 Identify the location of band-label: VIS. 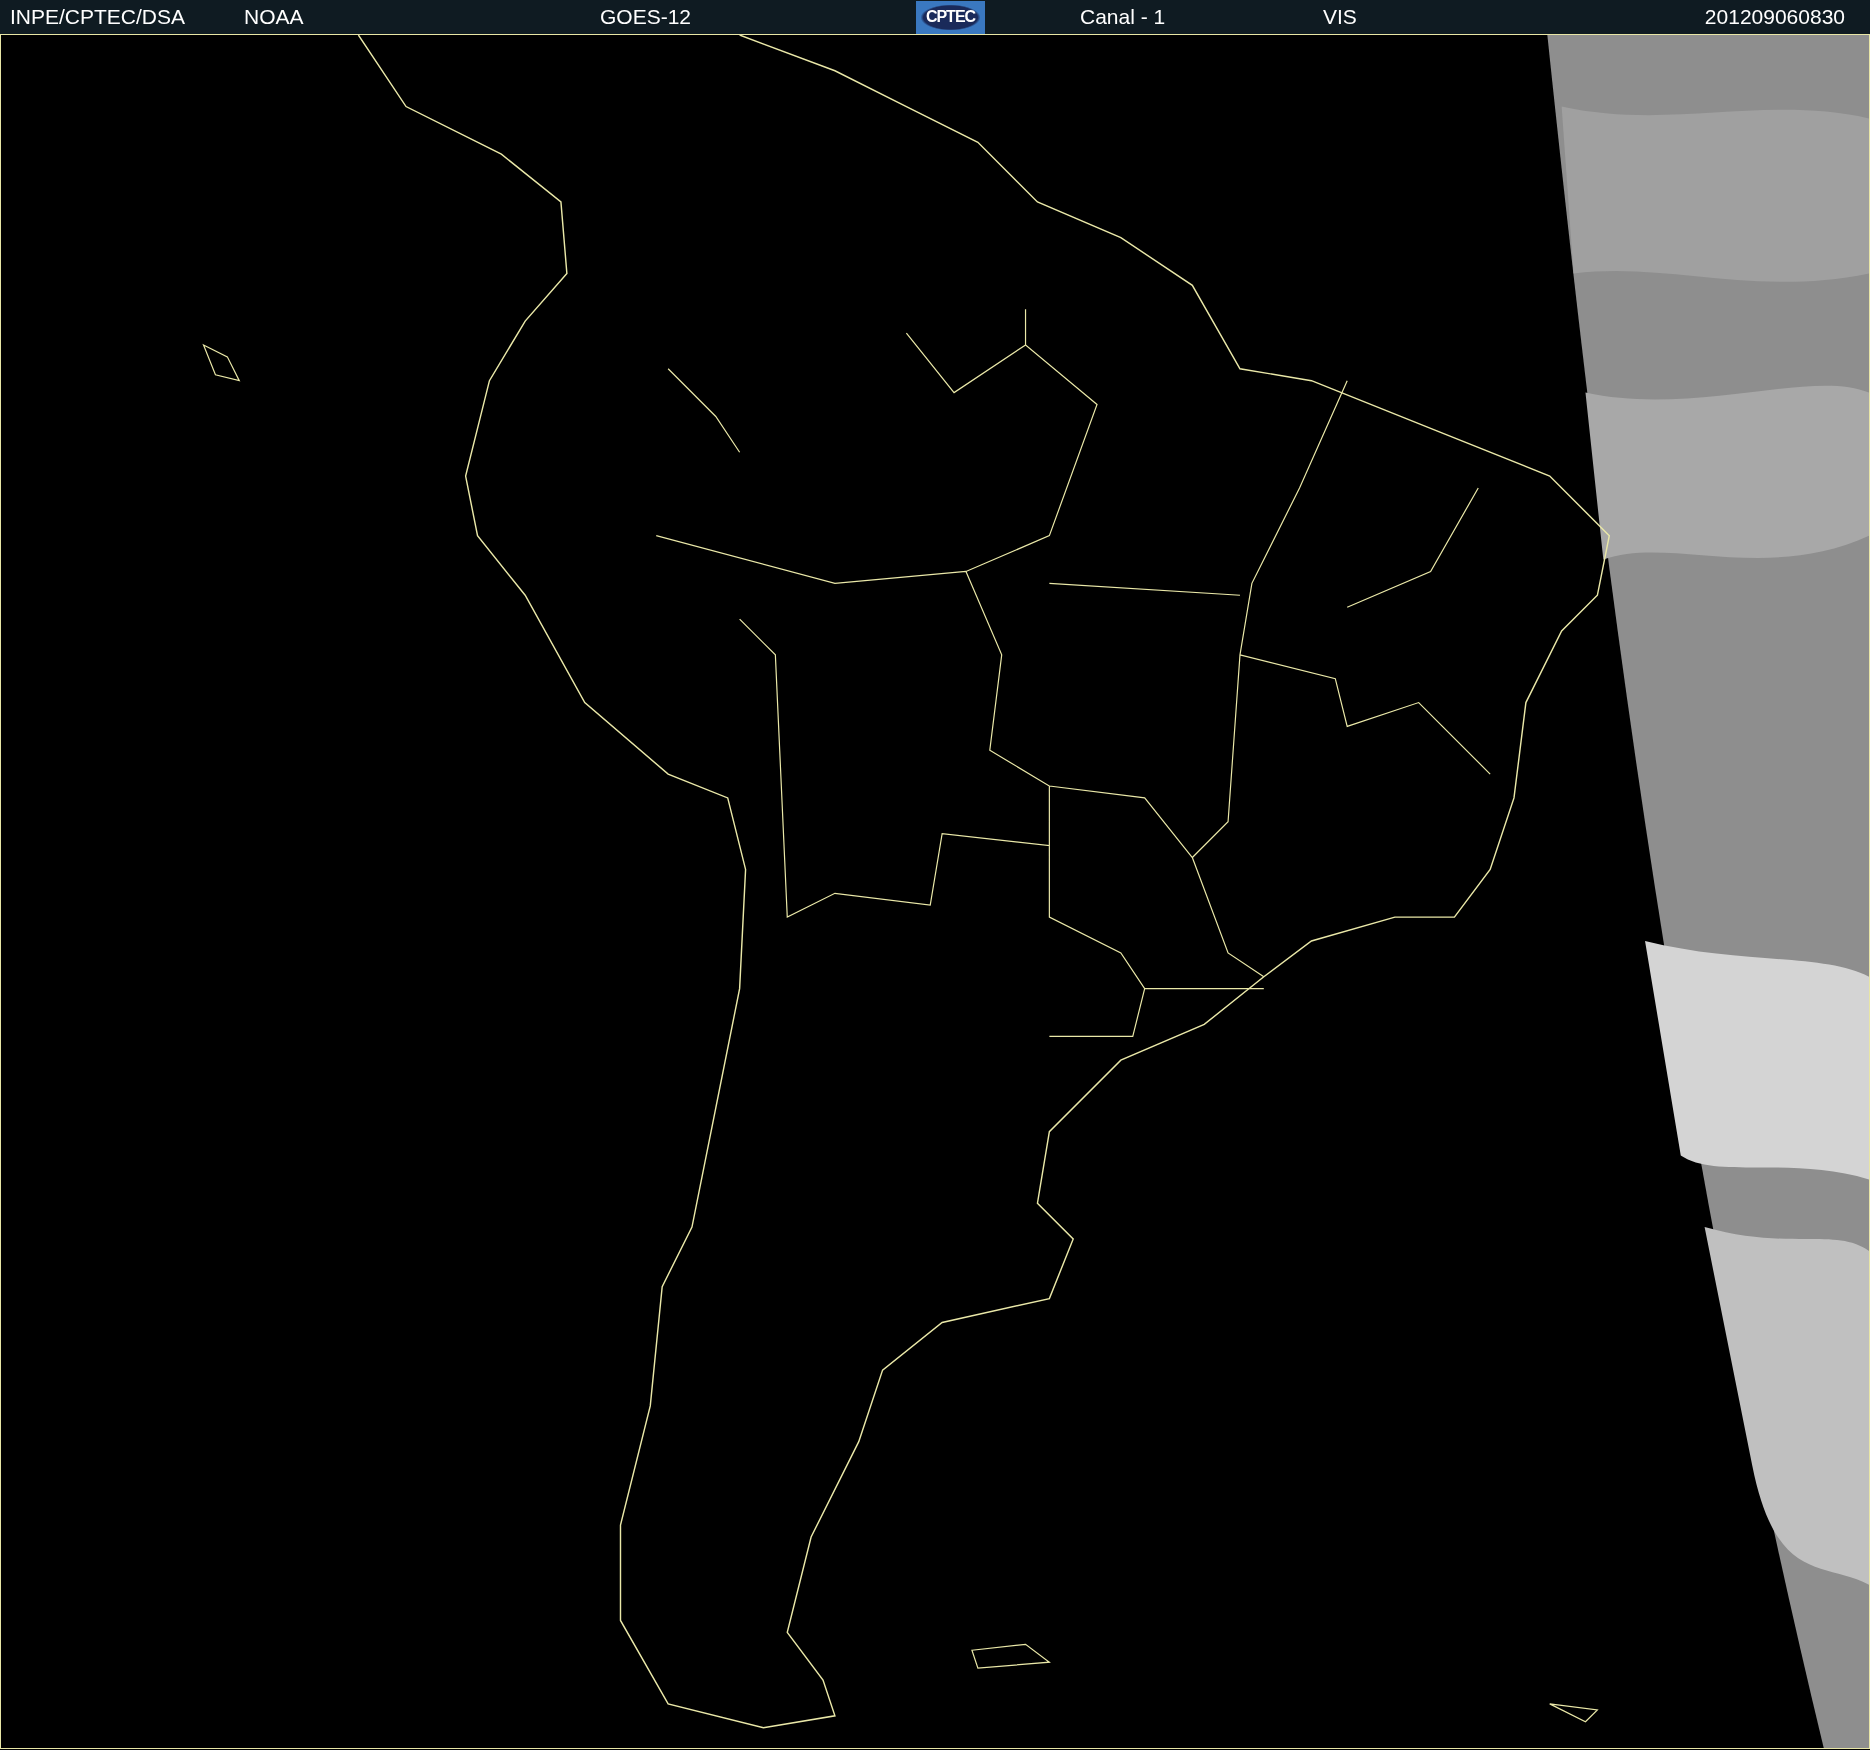
(1340, 17).